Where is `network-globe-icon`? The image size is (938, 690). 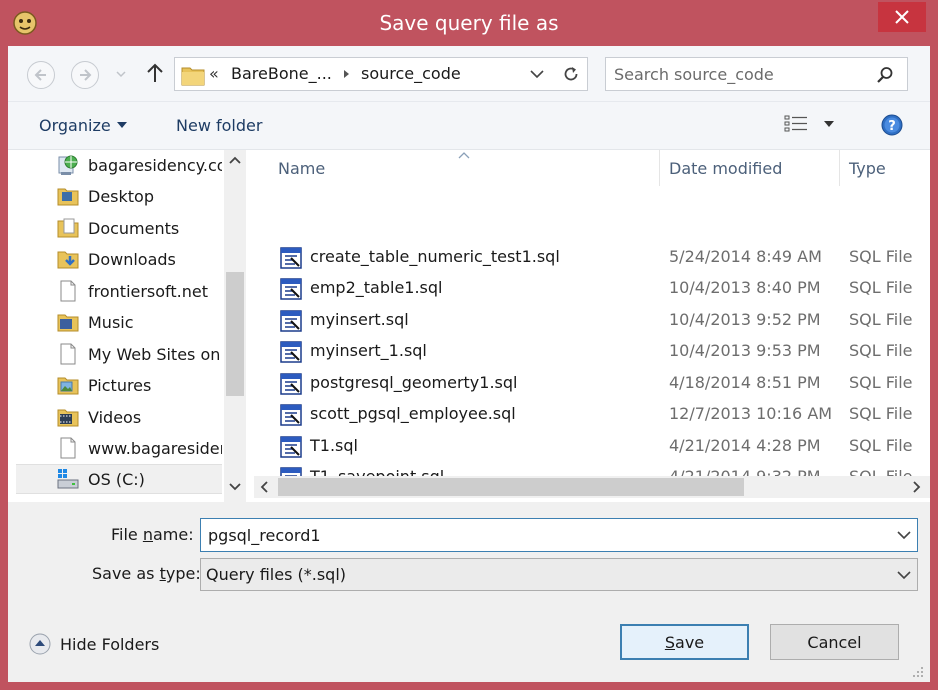
network-globe-icon is located at coordinates (68, 165).